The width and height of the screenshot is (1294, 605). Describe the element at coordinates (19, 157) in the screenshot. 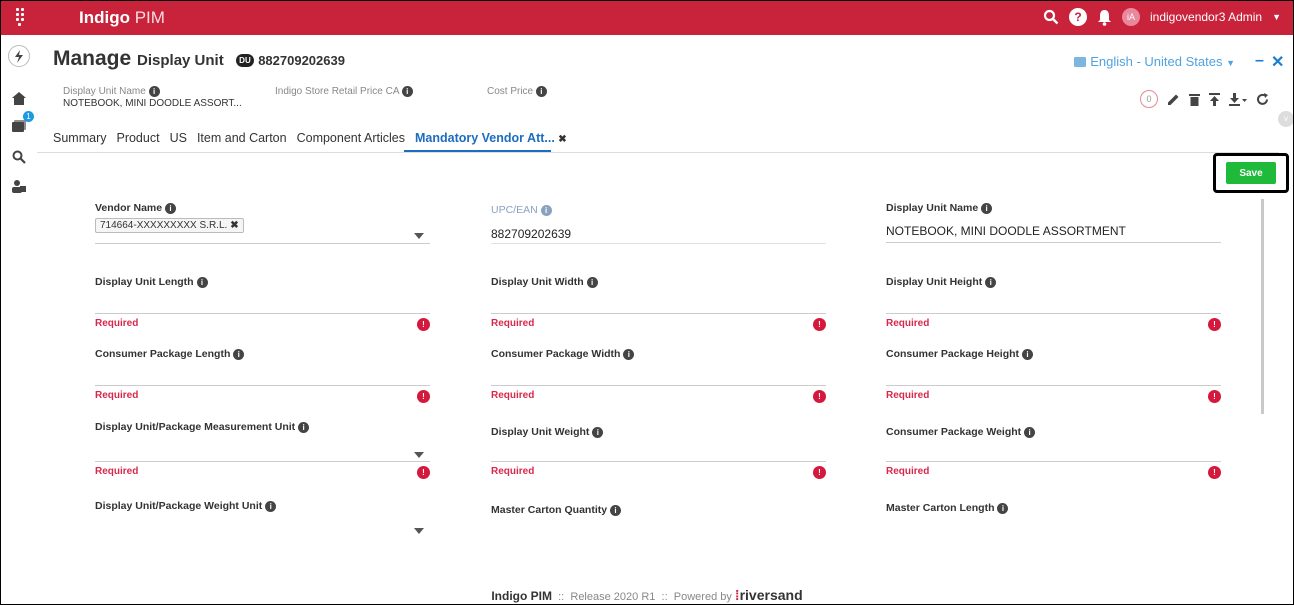

I see `search-nav-icon` at that location.